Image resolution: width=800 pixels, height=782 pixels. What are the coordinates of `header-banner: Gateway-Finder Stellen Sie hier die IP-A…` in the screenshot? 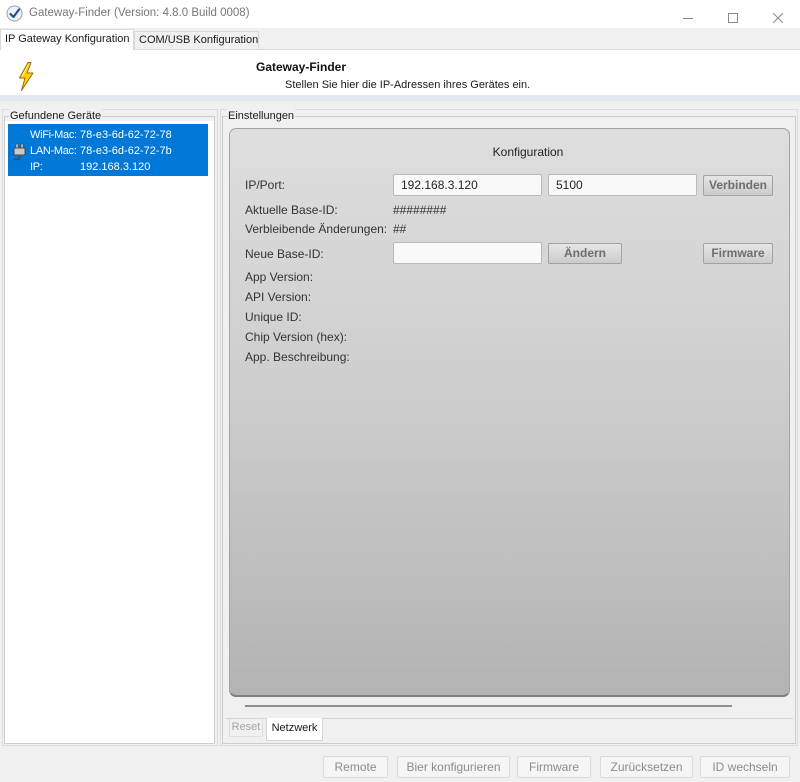 It's located at (400, 75).